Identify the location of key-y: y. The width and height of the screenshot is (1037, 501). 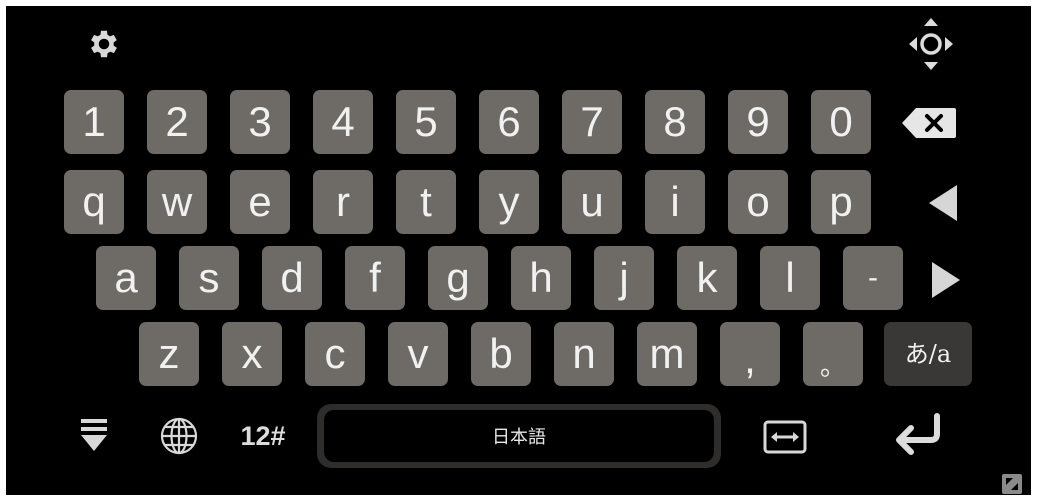
(509, 202).